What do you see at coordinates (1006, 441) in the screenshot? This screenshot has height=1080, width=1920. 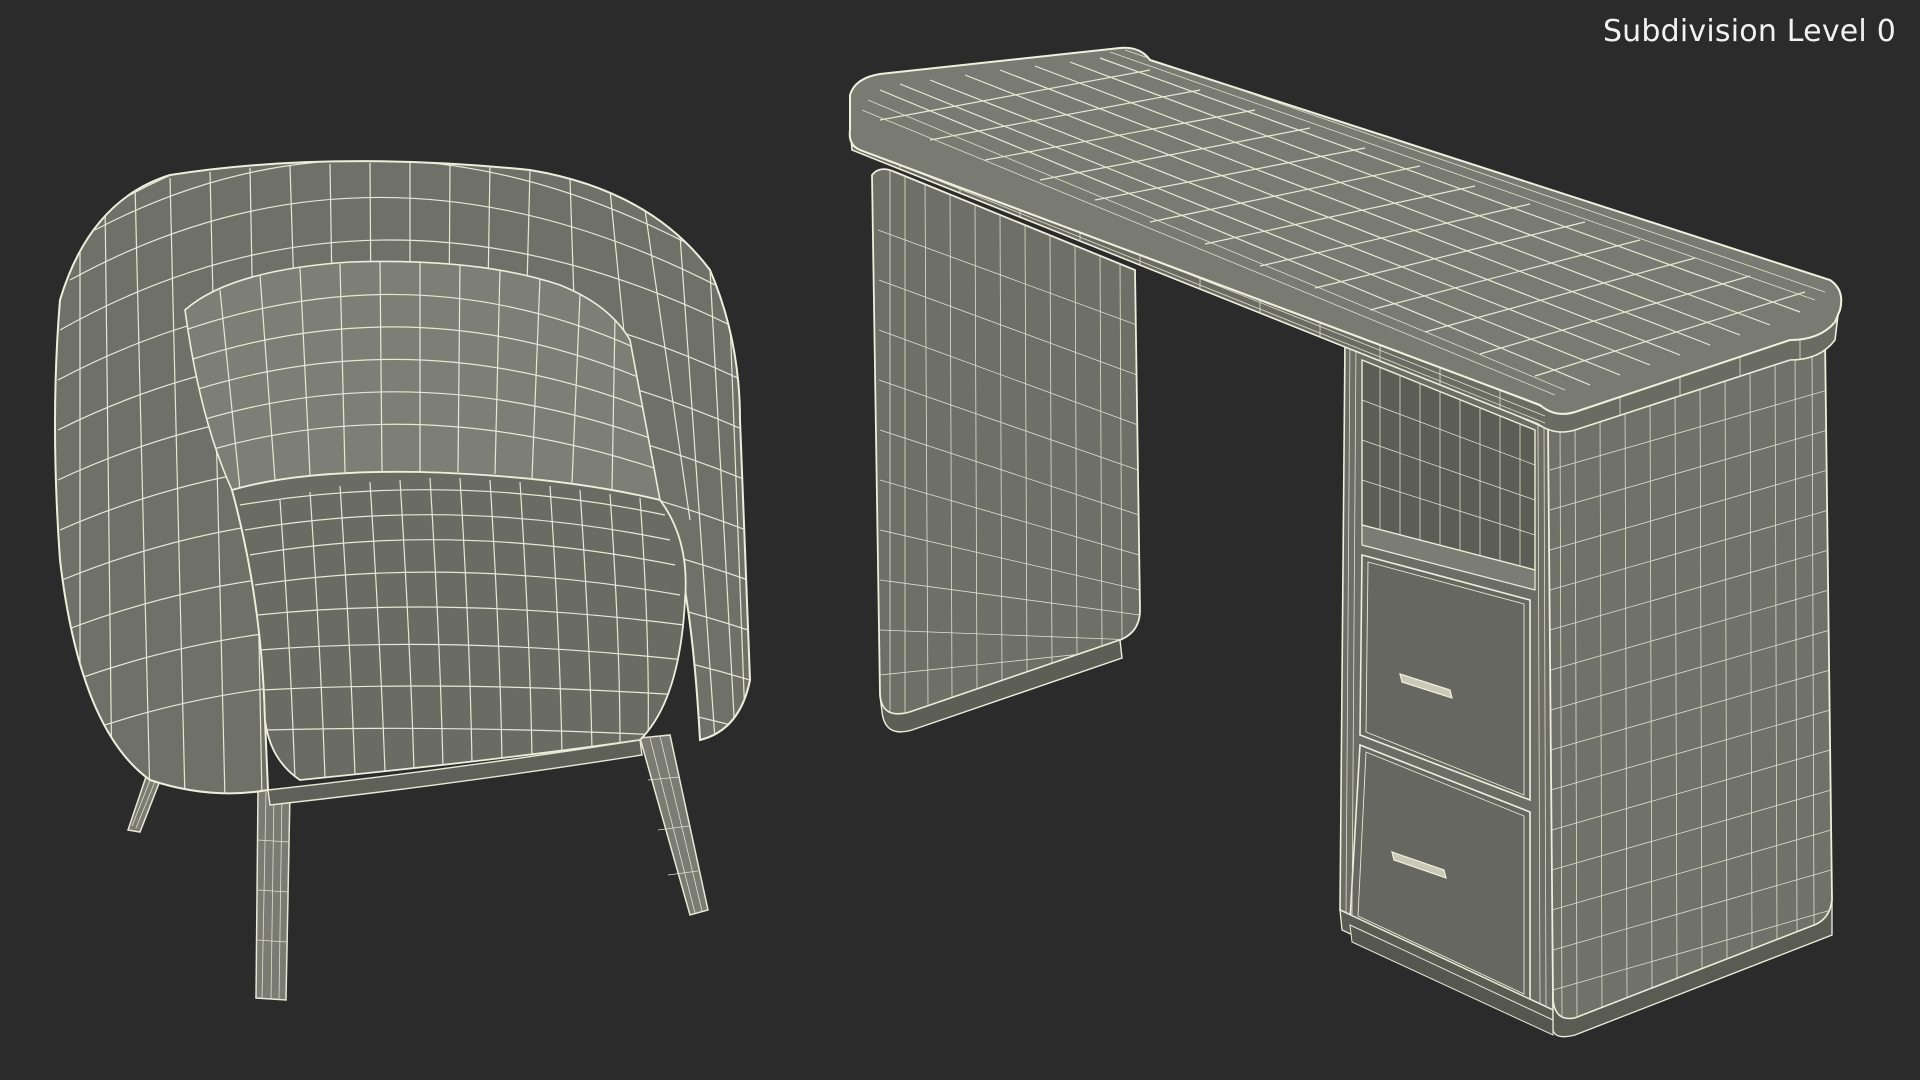 I see `desk-left-leg` at bounding box center [1006, 441].